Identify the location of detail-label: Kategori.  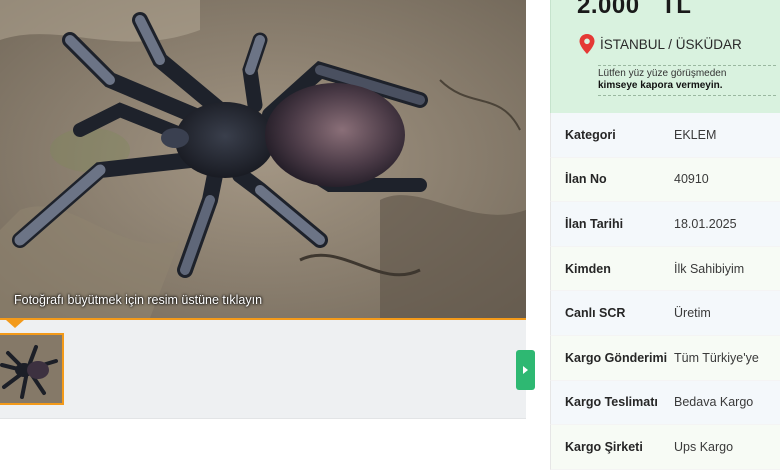
(590, 134).